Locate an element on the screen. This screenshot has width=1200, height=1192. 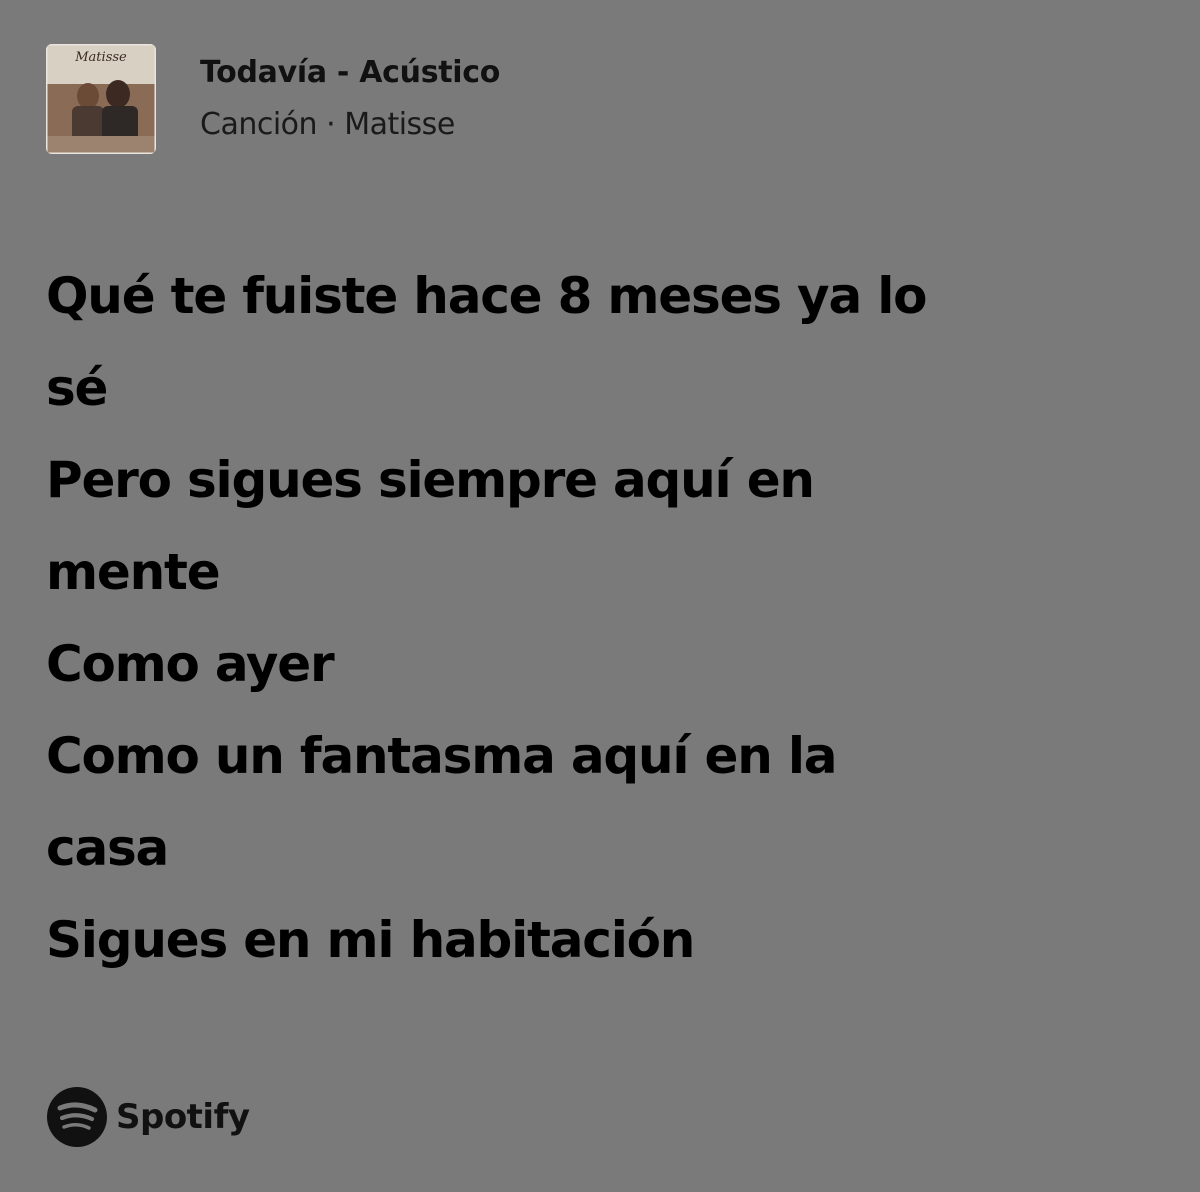
spotify-wordmark: Spotify is located at coordinates (183, 1117).